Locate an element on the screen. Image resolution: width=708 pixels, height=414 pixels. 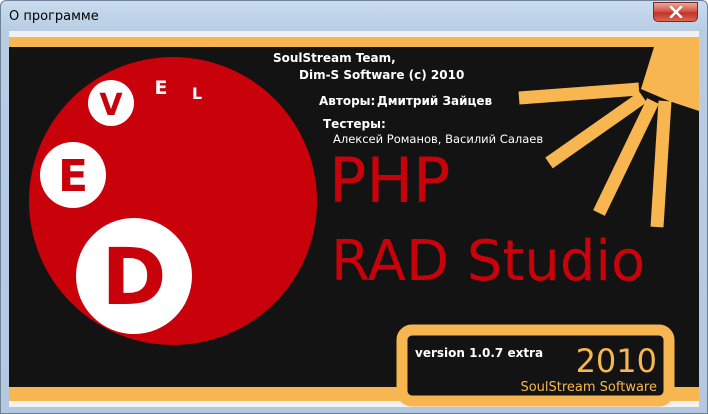
logo-letter-l: L is located at coordinates (197, 93).